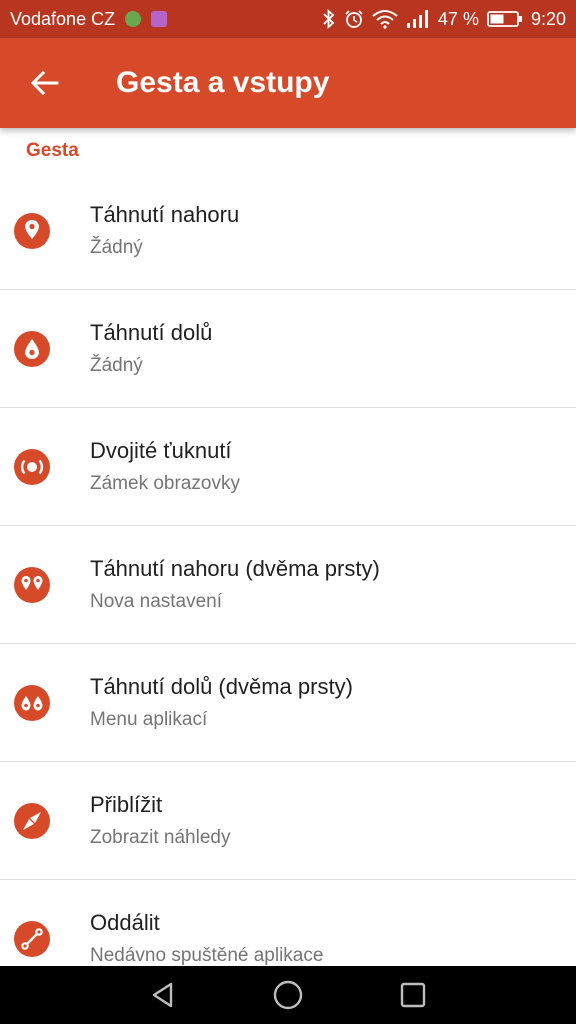 This screenshot has height=1024, width=576. Describe the element at coordinates (417, 19) in the screenshot. I see `signal-icon` at that location.